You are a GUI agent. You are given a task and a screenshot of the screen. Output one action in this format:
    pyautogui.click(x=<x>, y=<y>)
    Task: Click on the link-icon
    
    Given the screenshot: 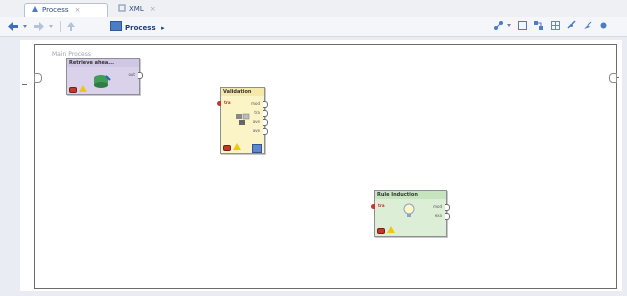 What is the action you would take?
    pyautogui.click(x=571, y=25)
    